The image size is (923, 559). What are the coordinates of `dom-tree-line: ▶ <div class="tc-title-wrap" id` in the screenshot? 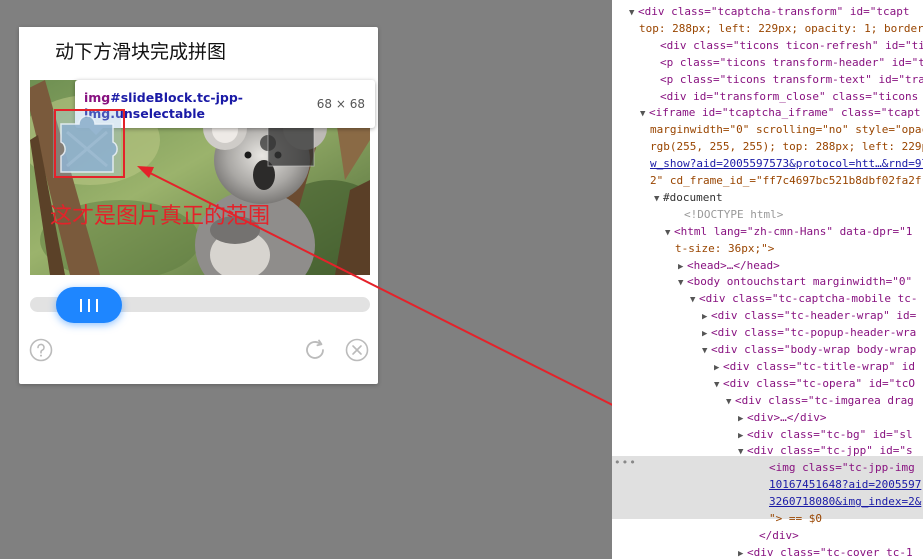 It's located at (814, 366).